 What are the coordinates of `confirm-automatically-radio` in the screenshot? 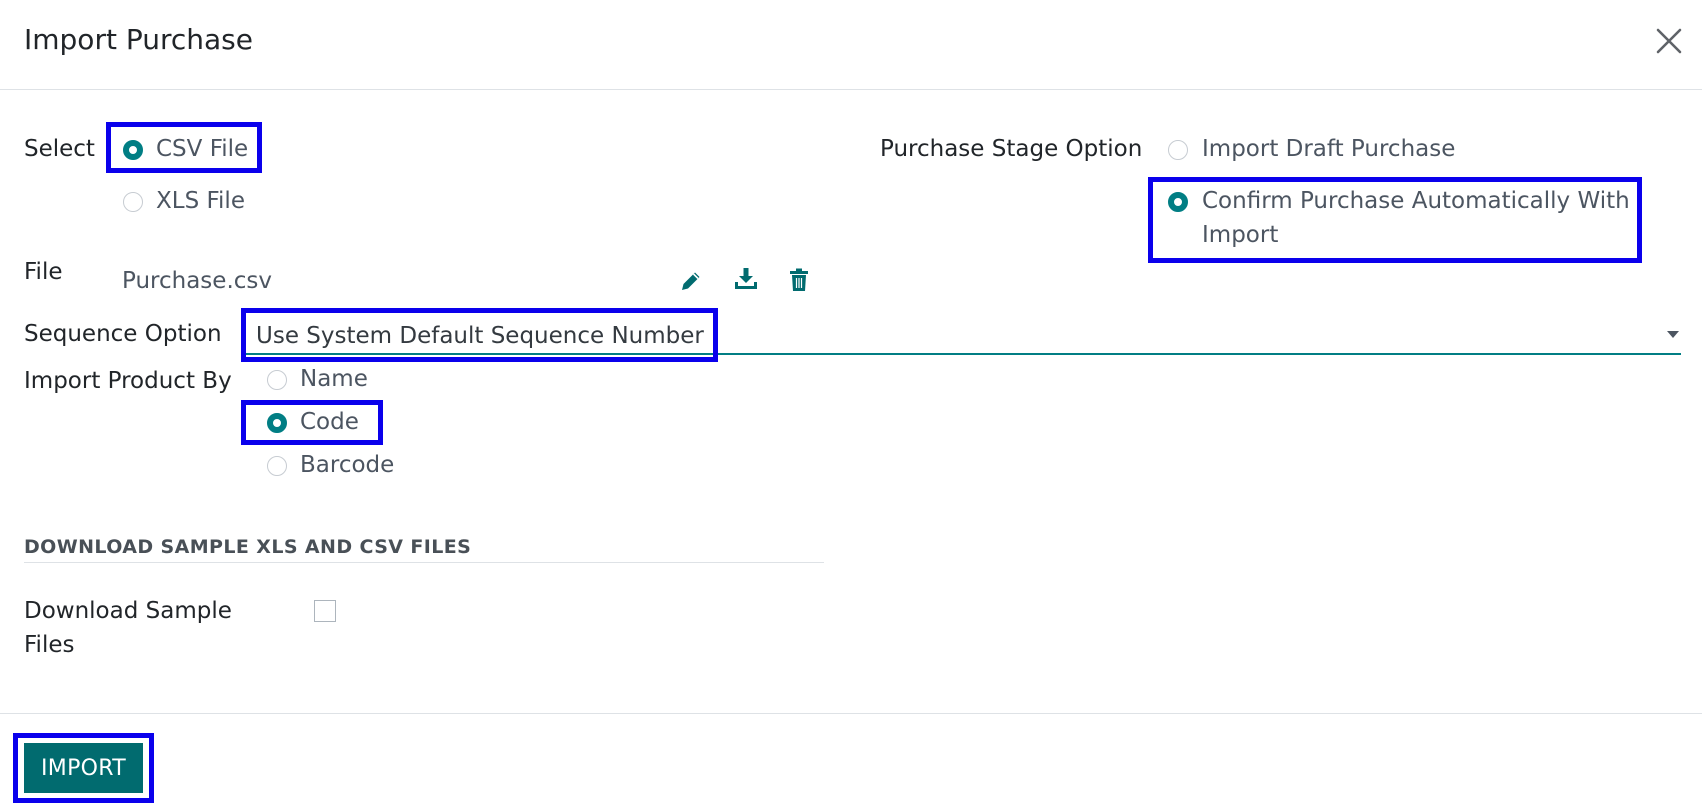 It's located at (1178, 202).